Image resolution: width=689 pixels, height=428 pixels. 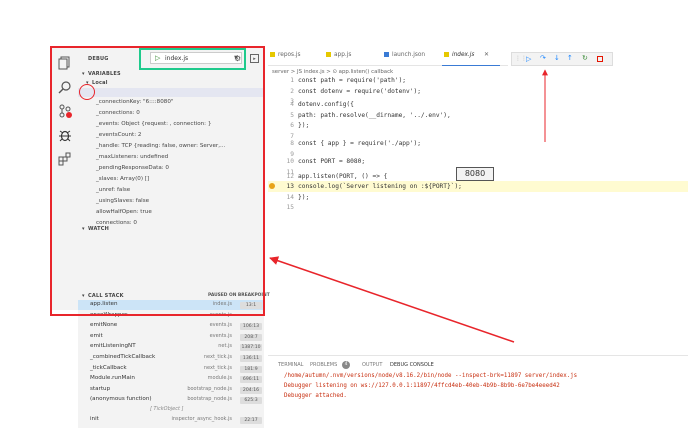 I want to click on debug-actions-toolbar: ⋮⋮ ▷ ↷ ↓ ↑ ↻, so click(x=562, y=59).